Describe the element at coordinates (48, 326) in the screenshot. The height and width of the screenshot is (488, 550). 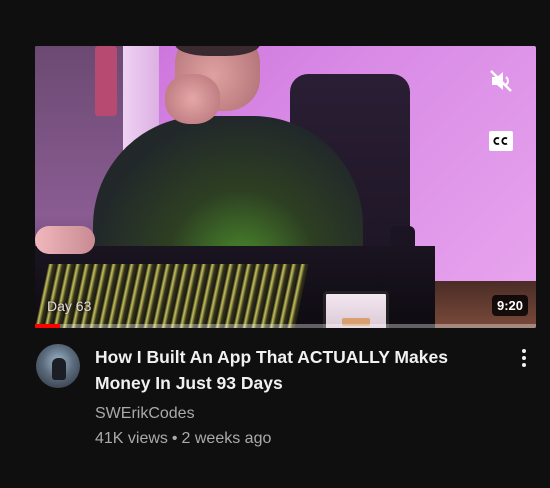
I see `watch-progress-fill` at that location.